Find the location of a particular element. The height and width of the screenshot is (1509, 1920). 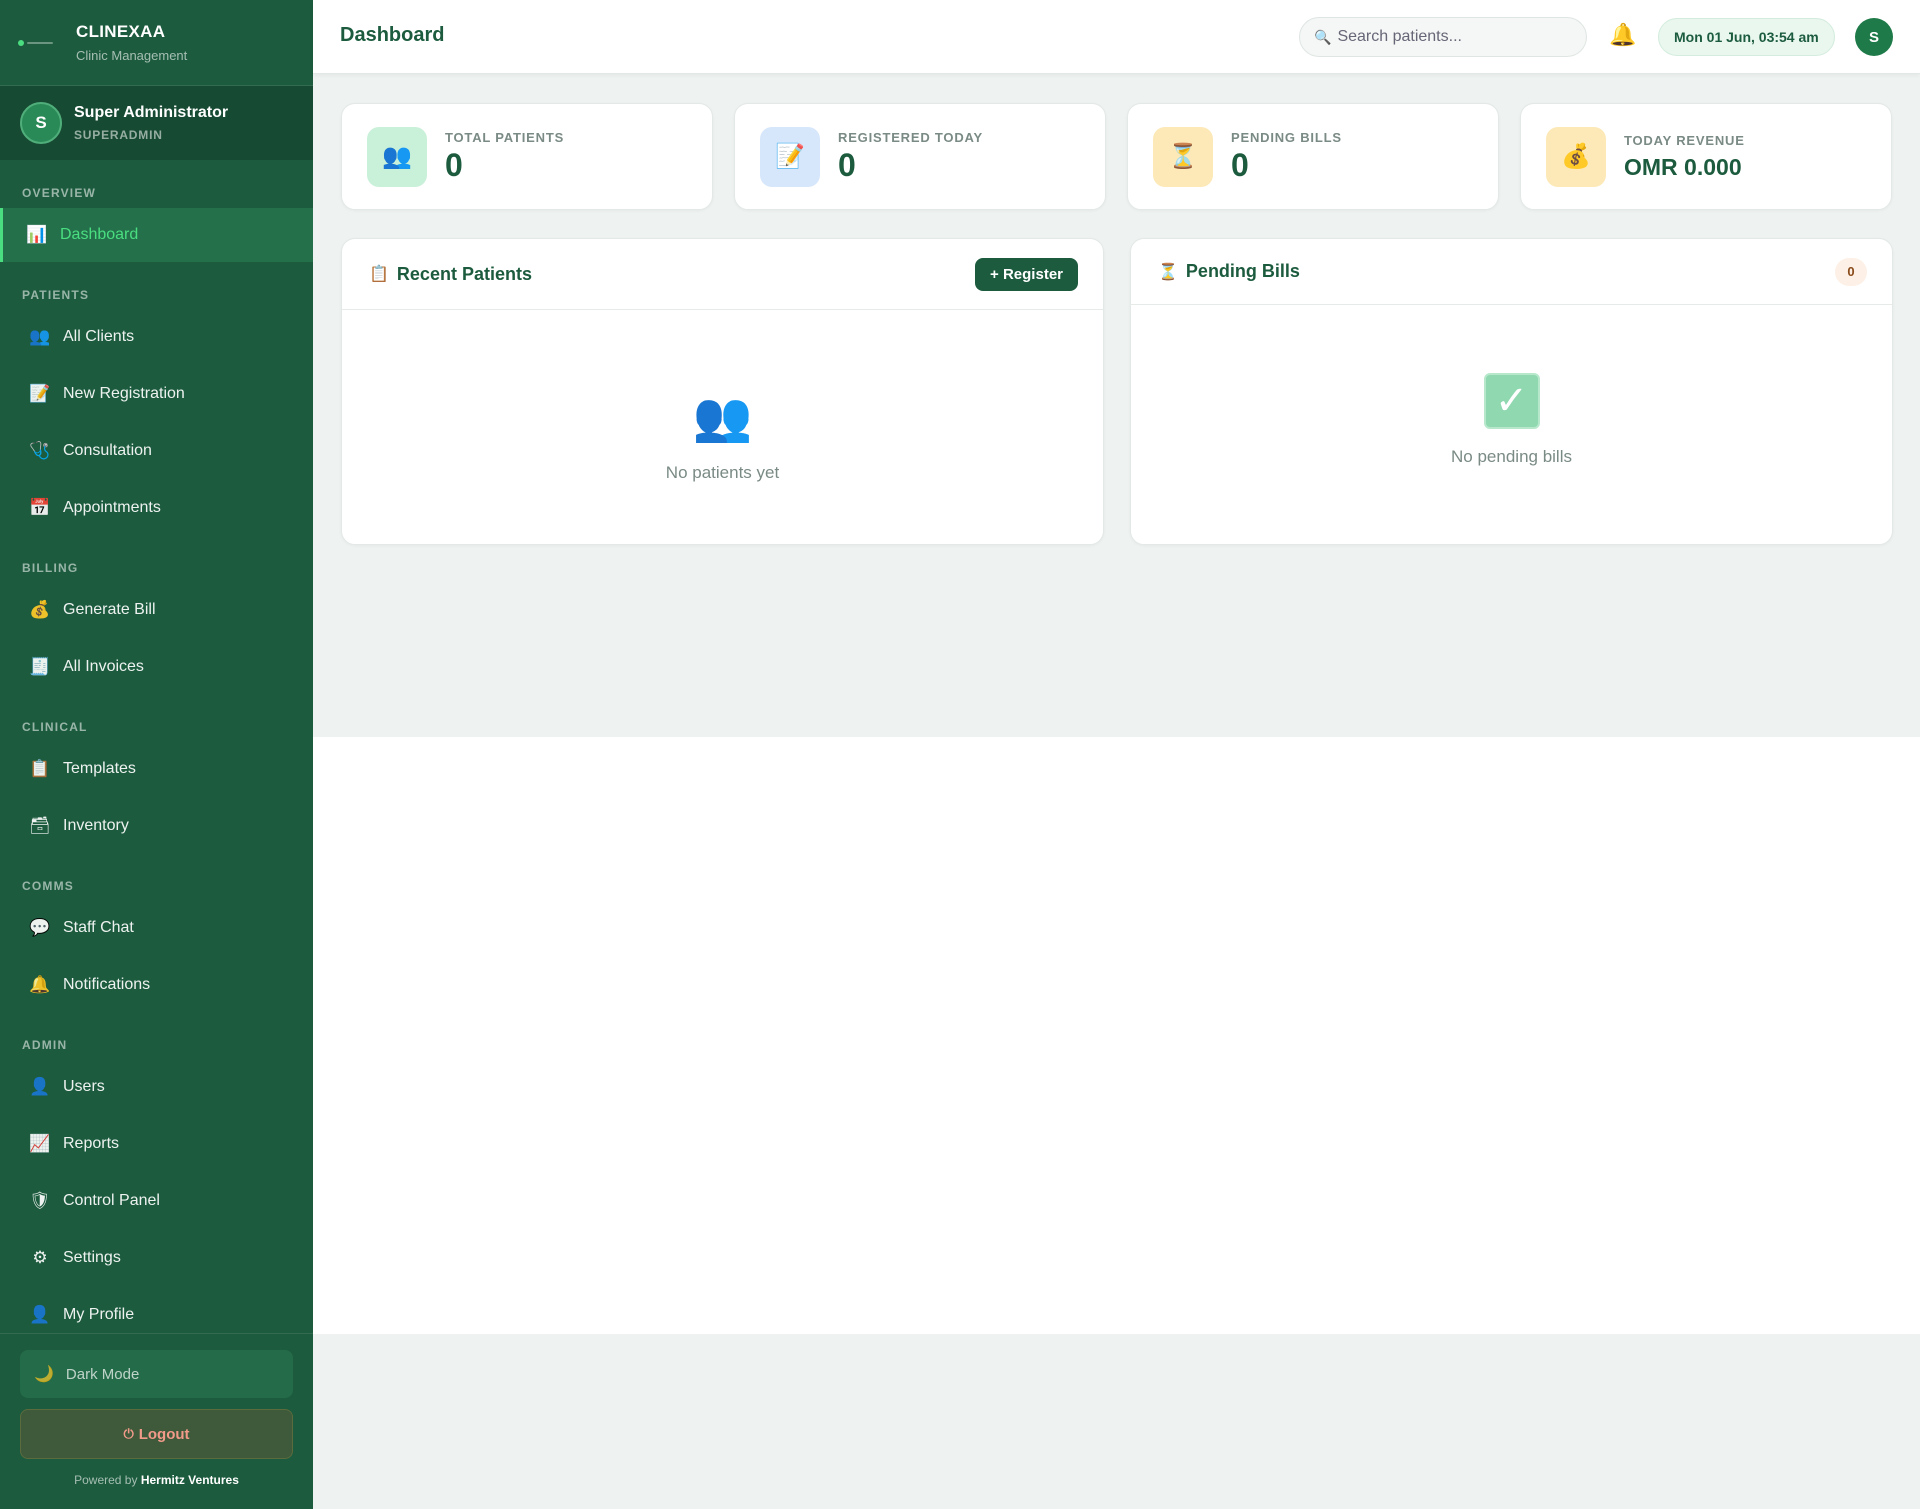

sidebar-item-settings: ⚙ Settings is located at coordinates (156, 1258).